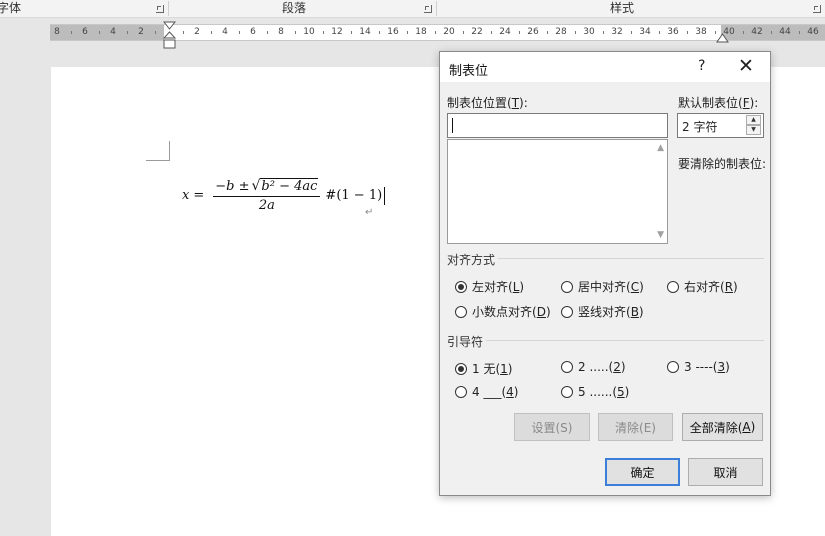 The image size is (825, 536). I want to click on right-indent-marker-icon, so click(722, 38).